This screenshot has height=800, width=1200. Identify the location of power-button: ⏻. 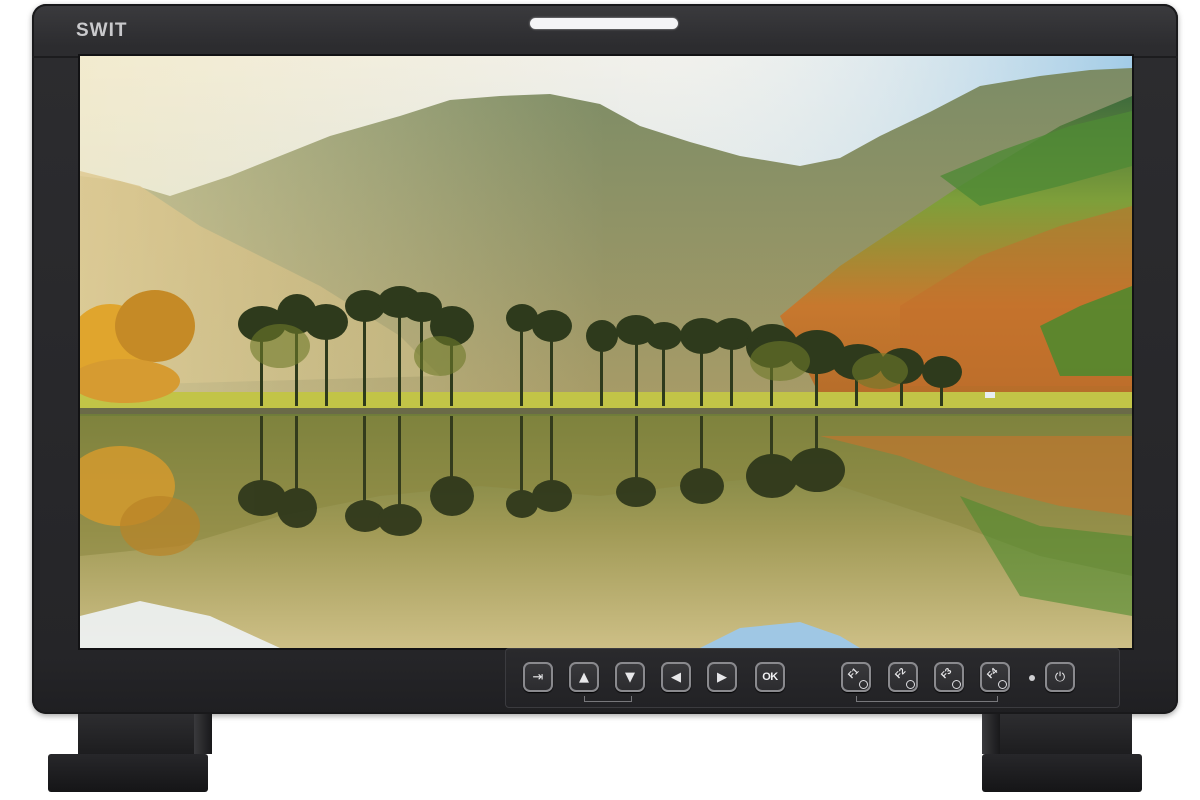
(1060, 677).